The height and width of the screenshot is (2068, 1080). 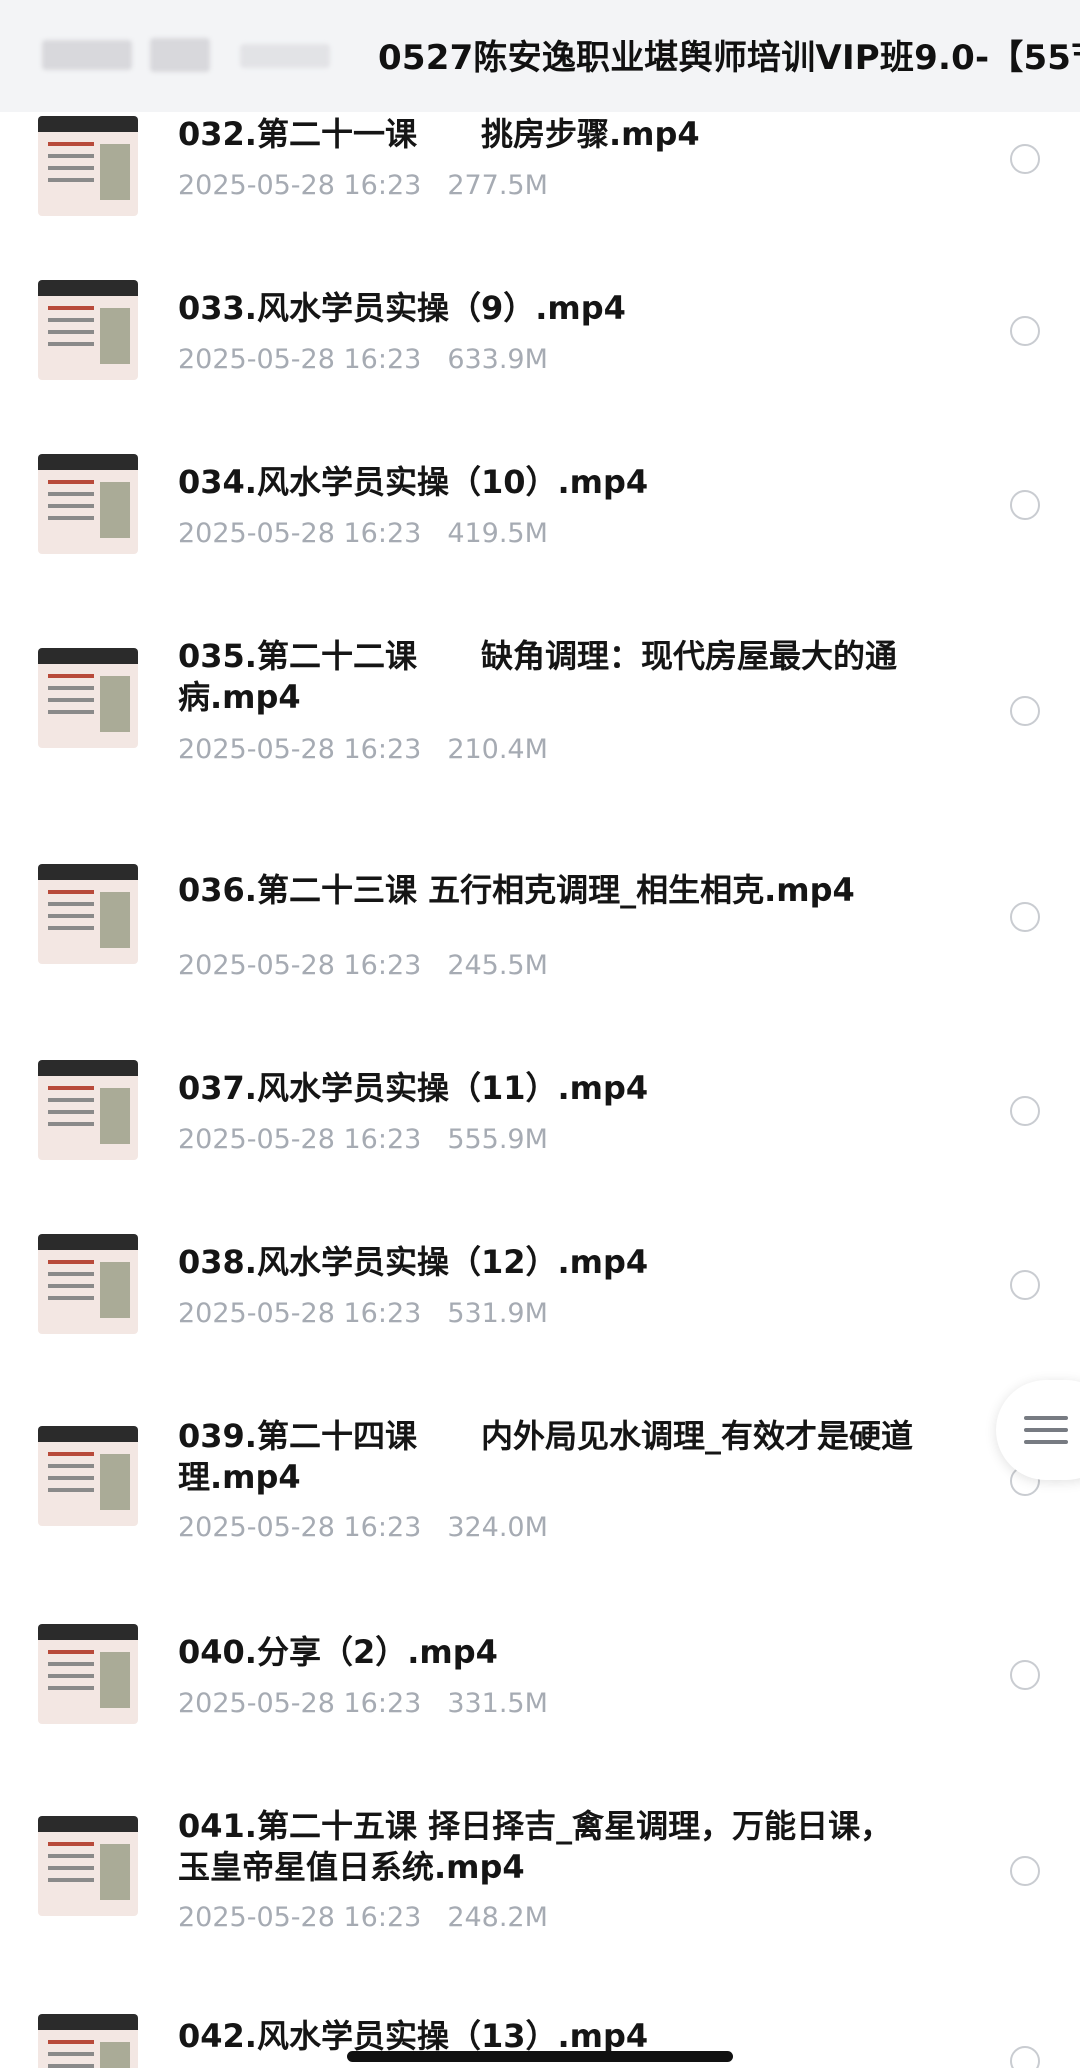 I want to click on file-size: 419.5M, so click(x=497, y=533).